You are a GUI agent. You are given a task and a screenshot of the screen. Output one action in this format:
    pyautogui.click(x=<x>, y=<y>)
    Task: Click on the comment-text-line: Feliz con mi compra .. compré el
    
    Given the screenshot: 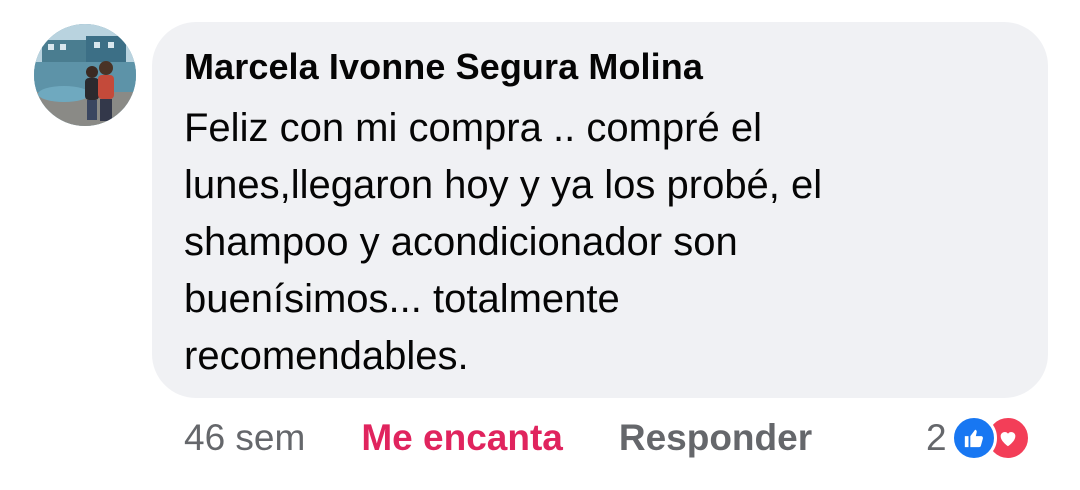 What is the action you would take?
    pyautogui.click(x=473, y=128)
    